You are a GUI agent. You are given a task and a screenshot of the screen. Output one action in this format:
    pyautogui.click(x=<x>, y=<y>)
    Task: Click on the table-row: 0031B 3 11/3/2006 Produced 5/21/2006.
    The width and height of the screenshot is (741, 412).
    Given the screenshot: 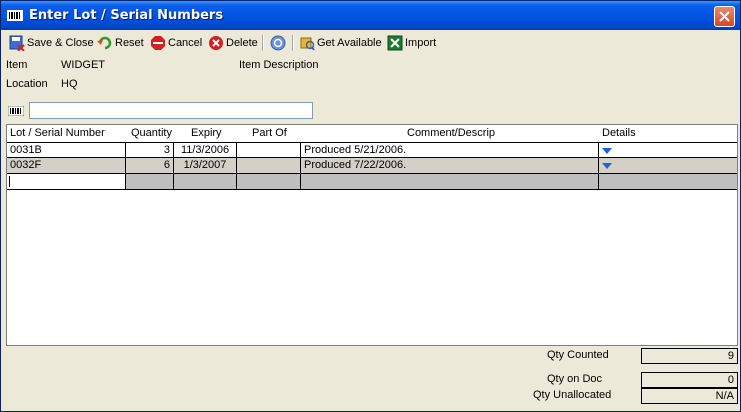 What is the action you would take?
    pyautogui.click(x=372, y=150)
    